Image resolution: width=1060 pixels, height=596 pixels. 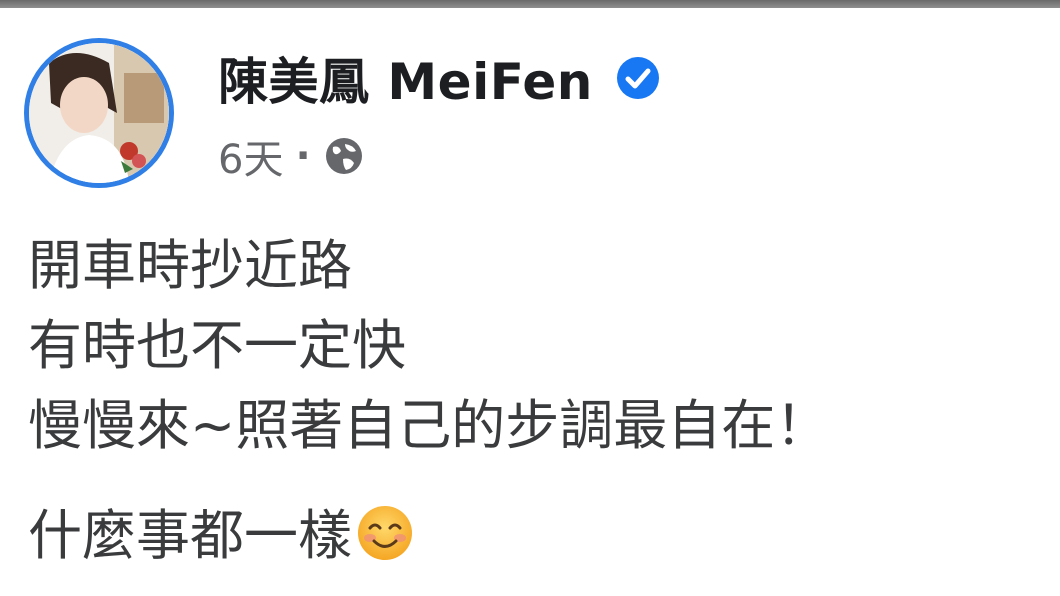 I want to click on post-timestamp: 6天, so click(x=250, y=156).